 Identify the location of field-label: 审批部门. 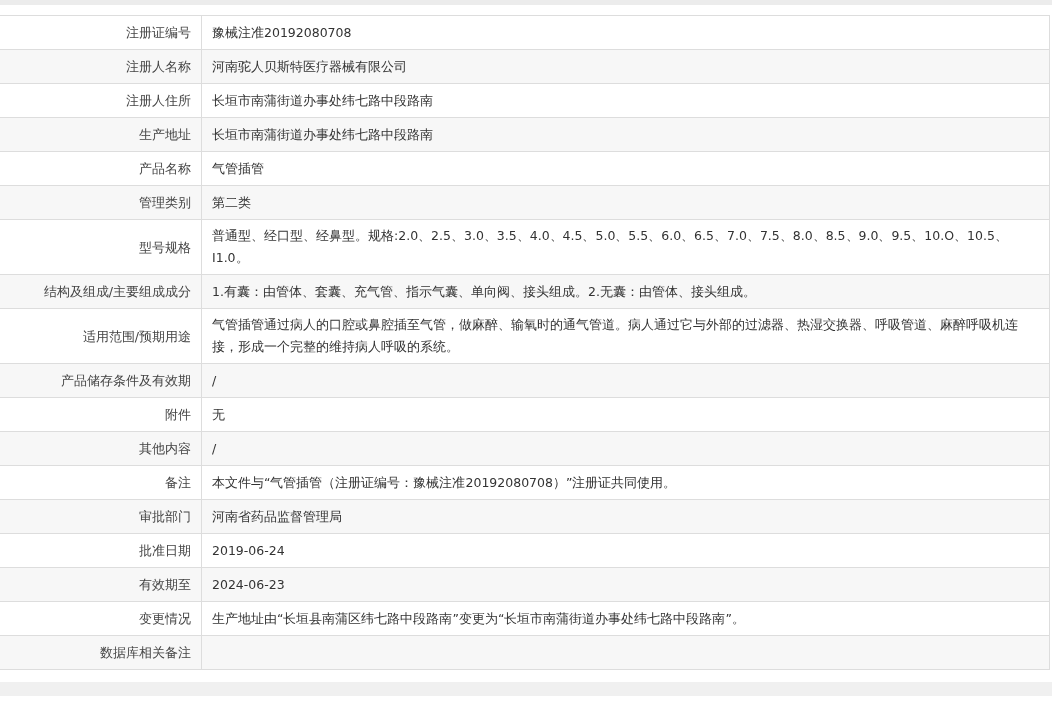
(101, 516).